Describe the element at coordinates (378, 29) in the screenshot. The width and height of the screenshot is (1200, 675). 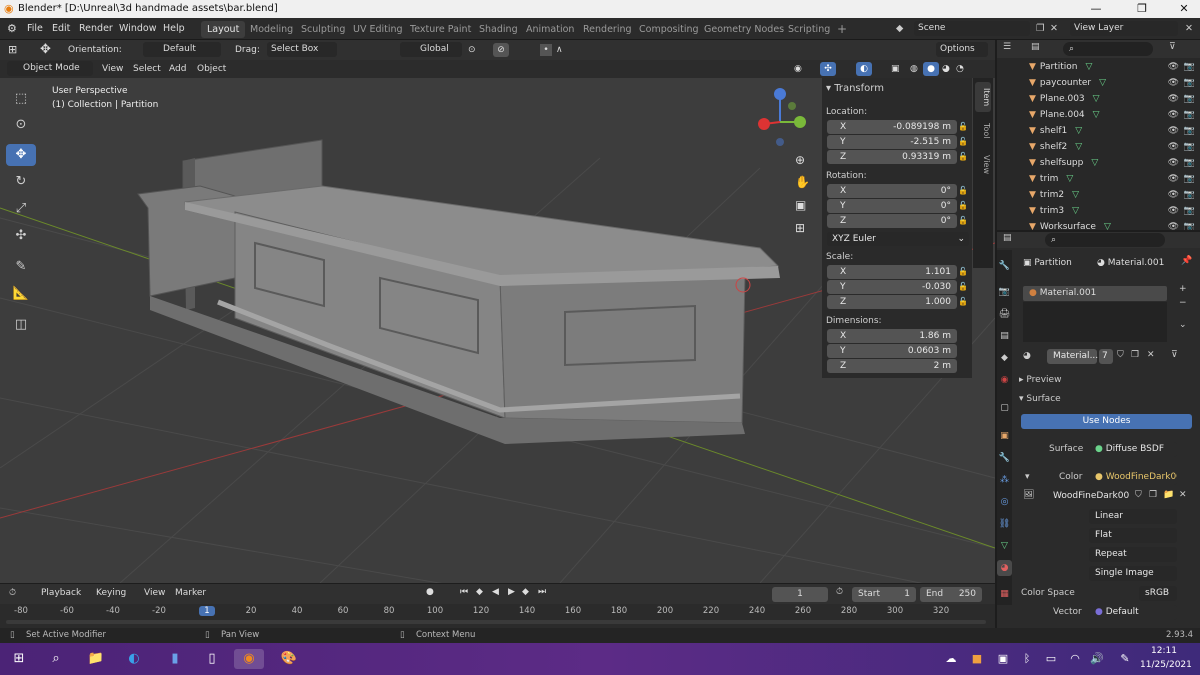
I see `workspace-tab-uv-editing: UV Editing` at that location.